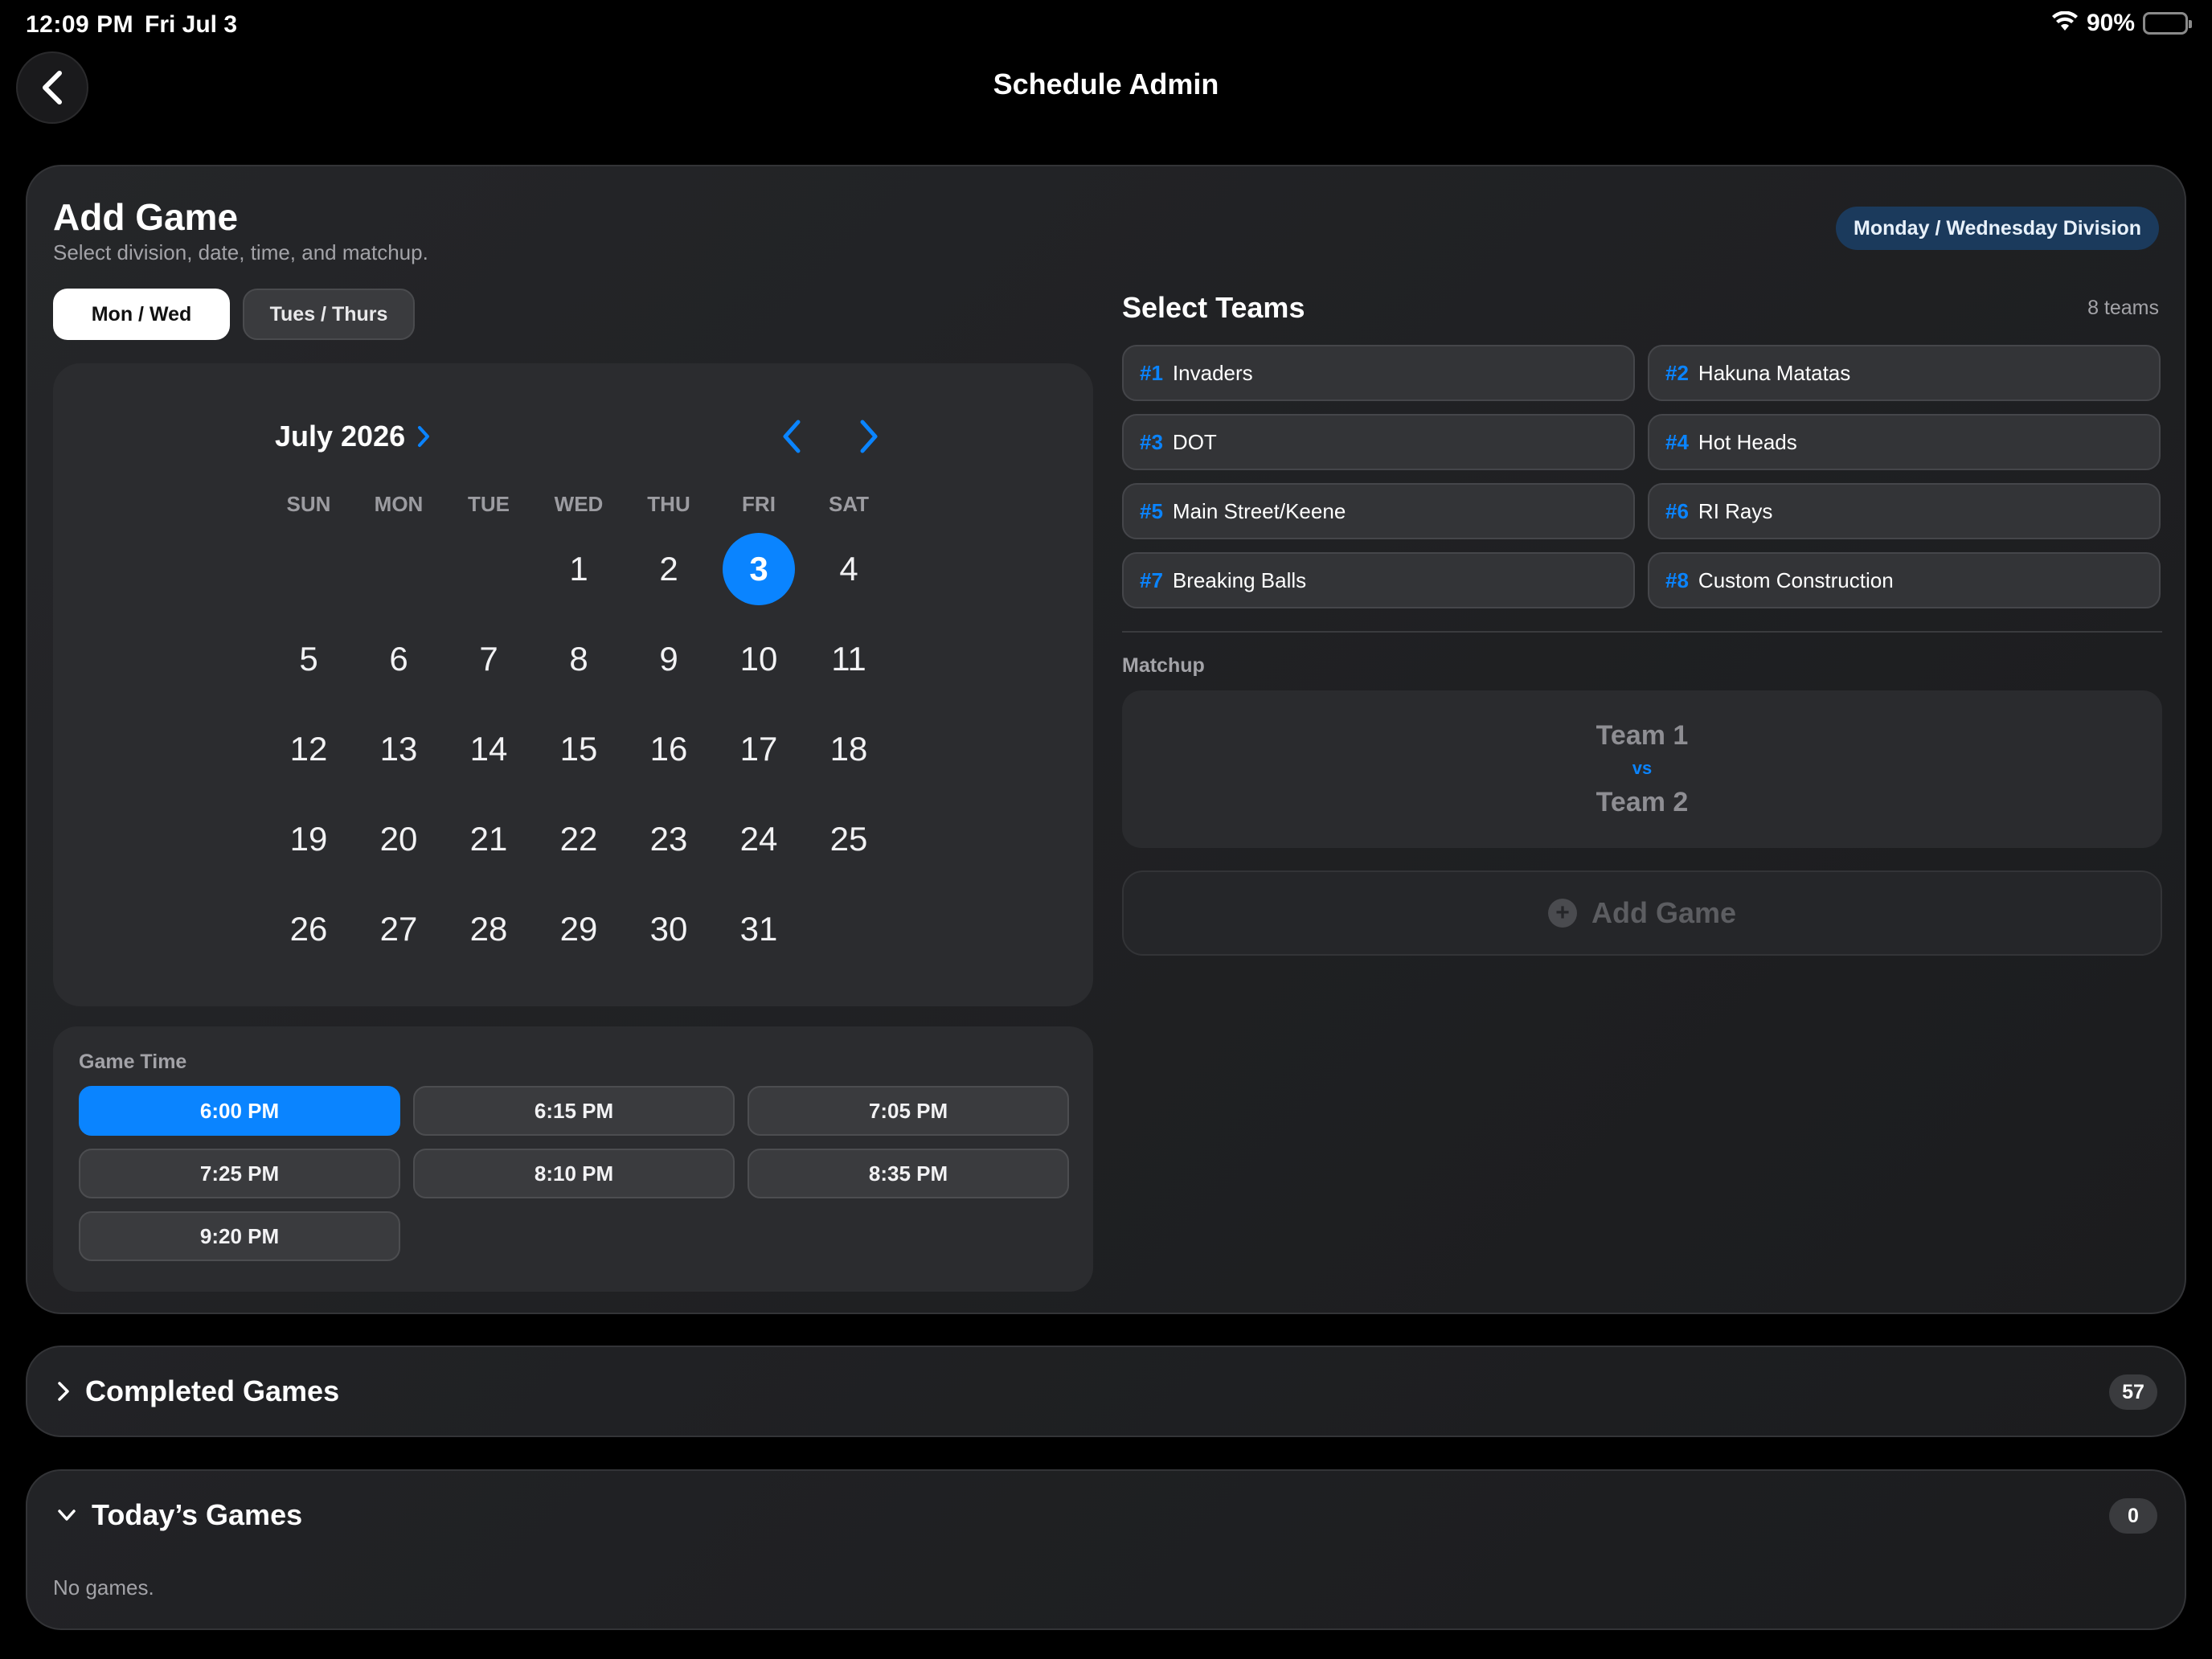  What do you see at coordinates (399, 659) in the screenshot?
I see `calendar-day: 6` at bounding box center [399, 659].